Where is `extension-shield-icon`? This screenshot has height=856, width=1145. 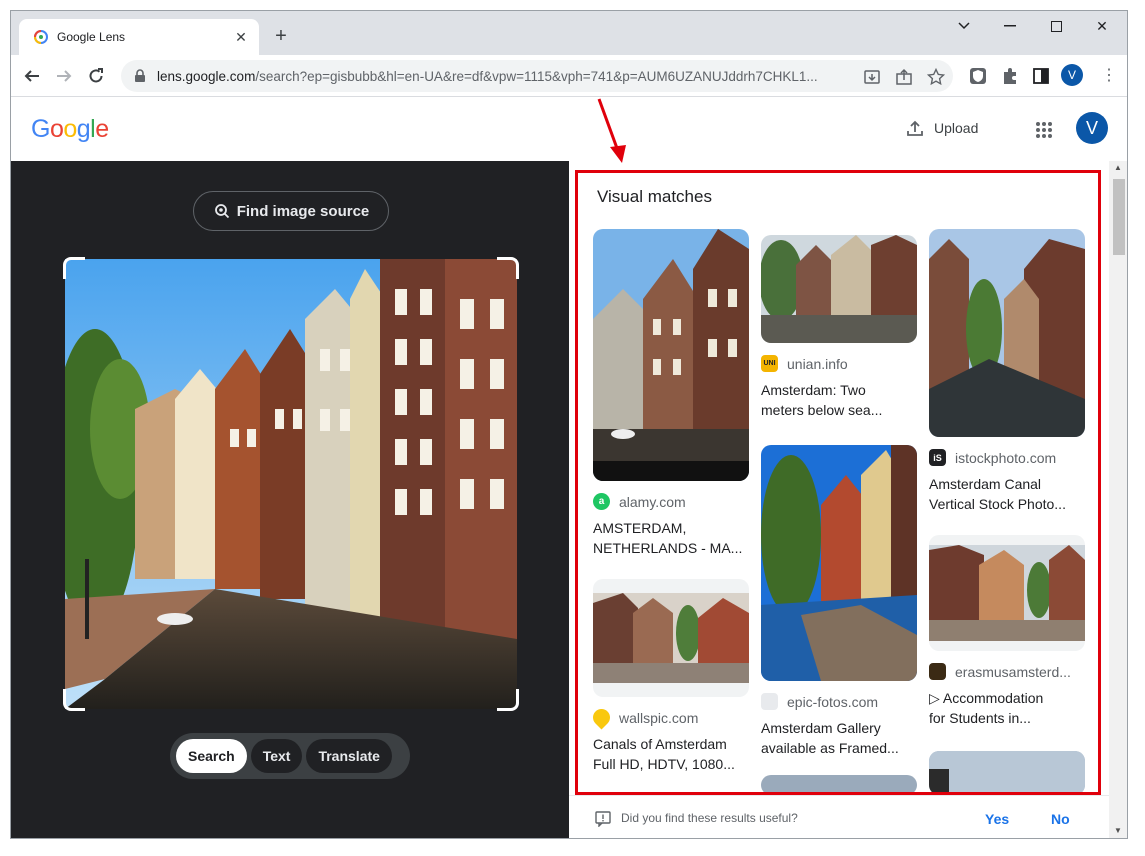
extension-shield-icon is located at coordinates (978, 76).